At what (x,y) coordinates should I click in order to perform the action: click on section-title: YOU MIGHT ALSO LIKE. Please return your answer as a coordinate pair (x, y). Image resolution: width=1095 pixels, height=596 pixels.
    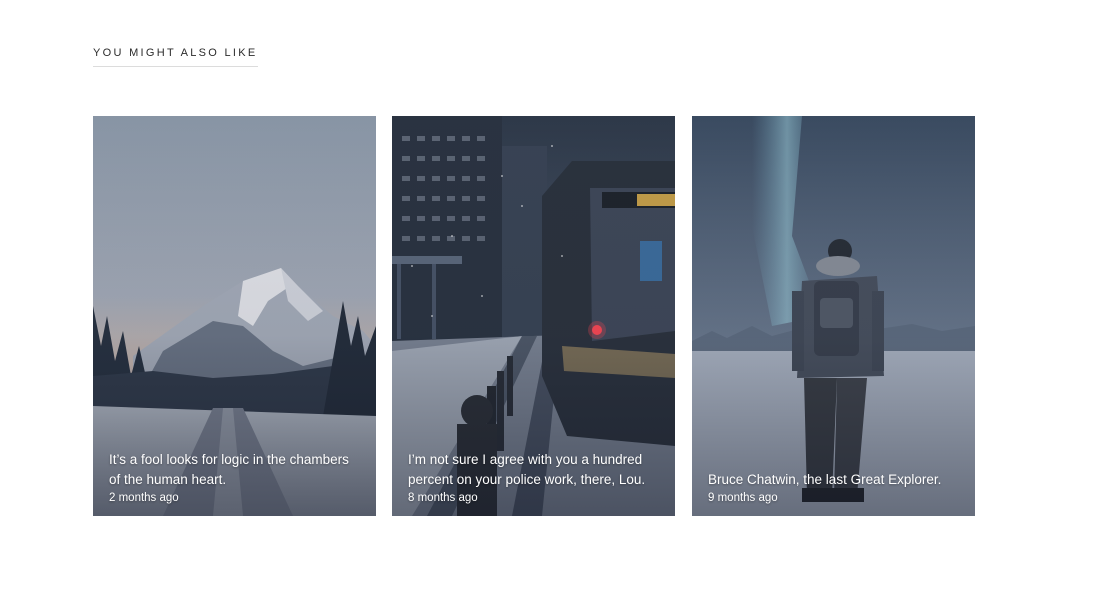
    Looking at the image, I should click on (175, 57).